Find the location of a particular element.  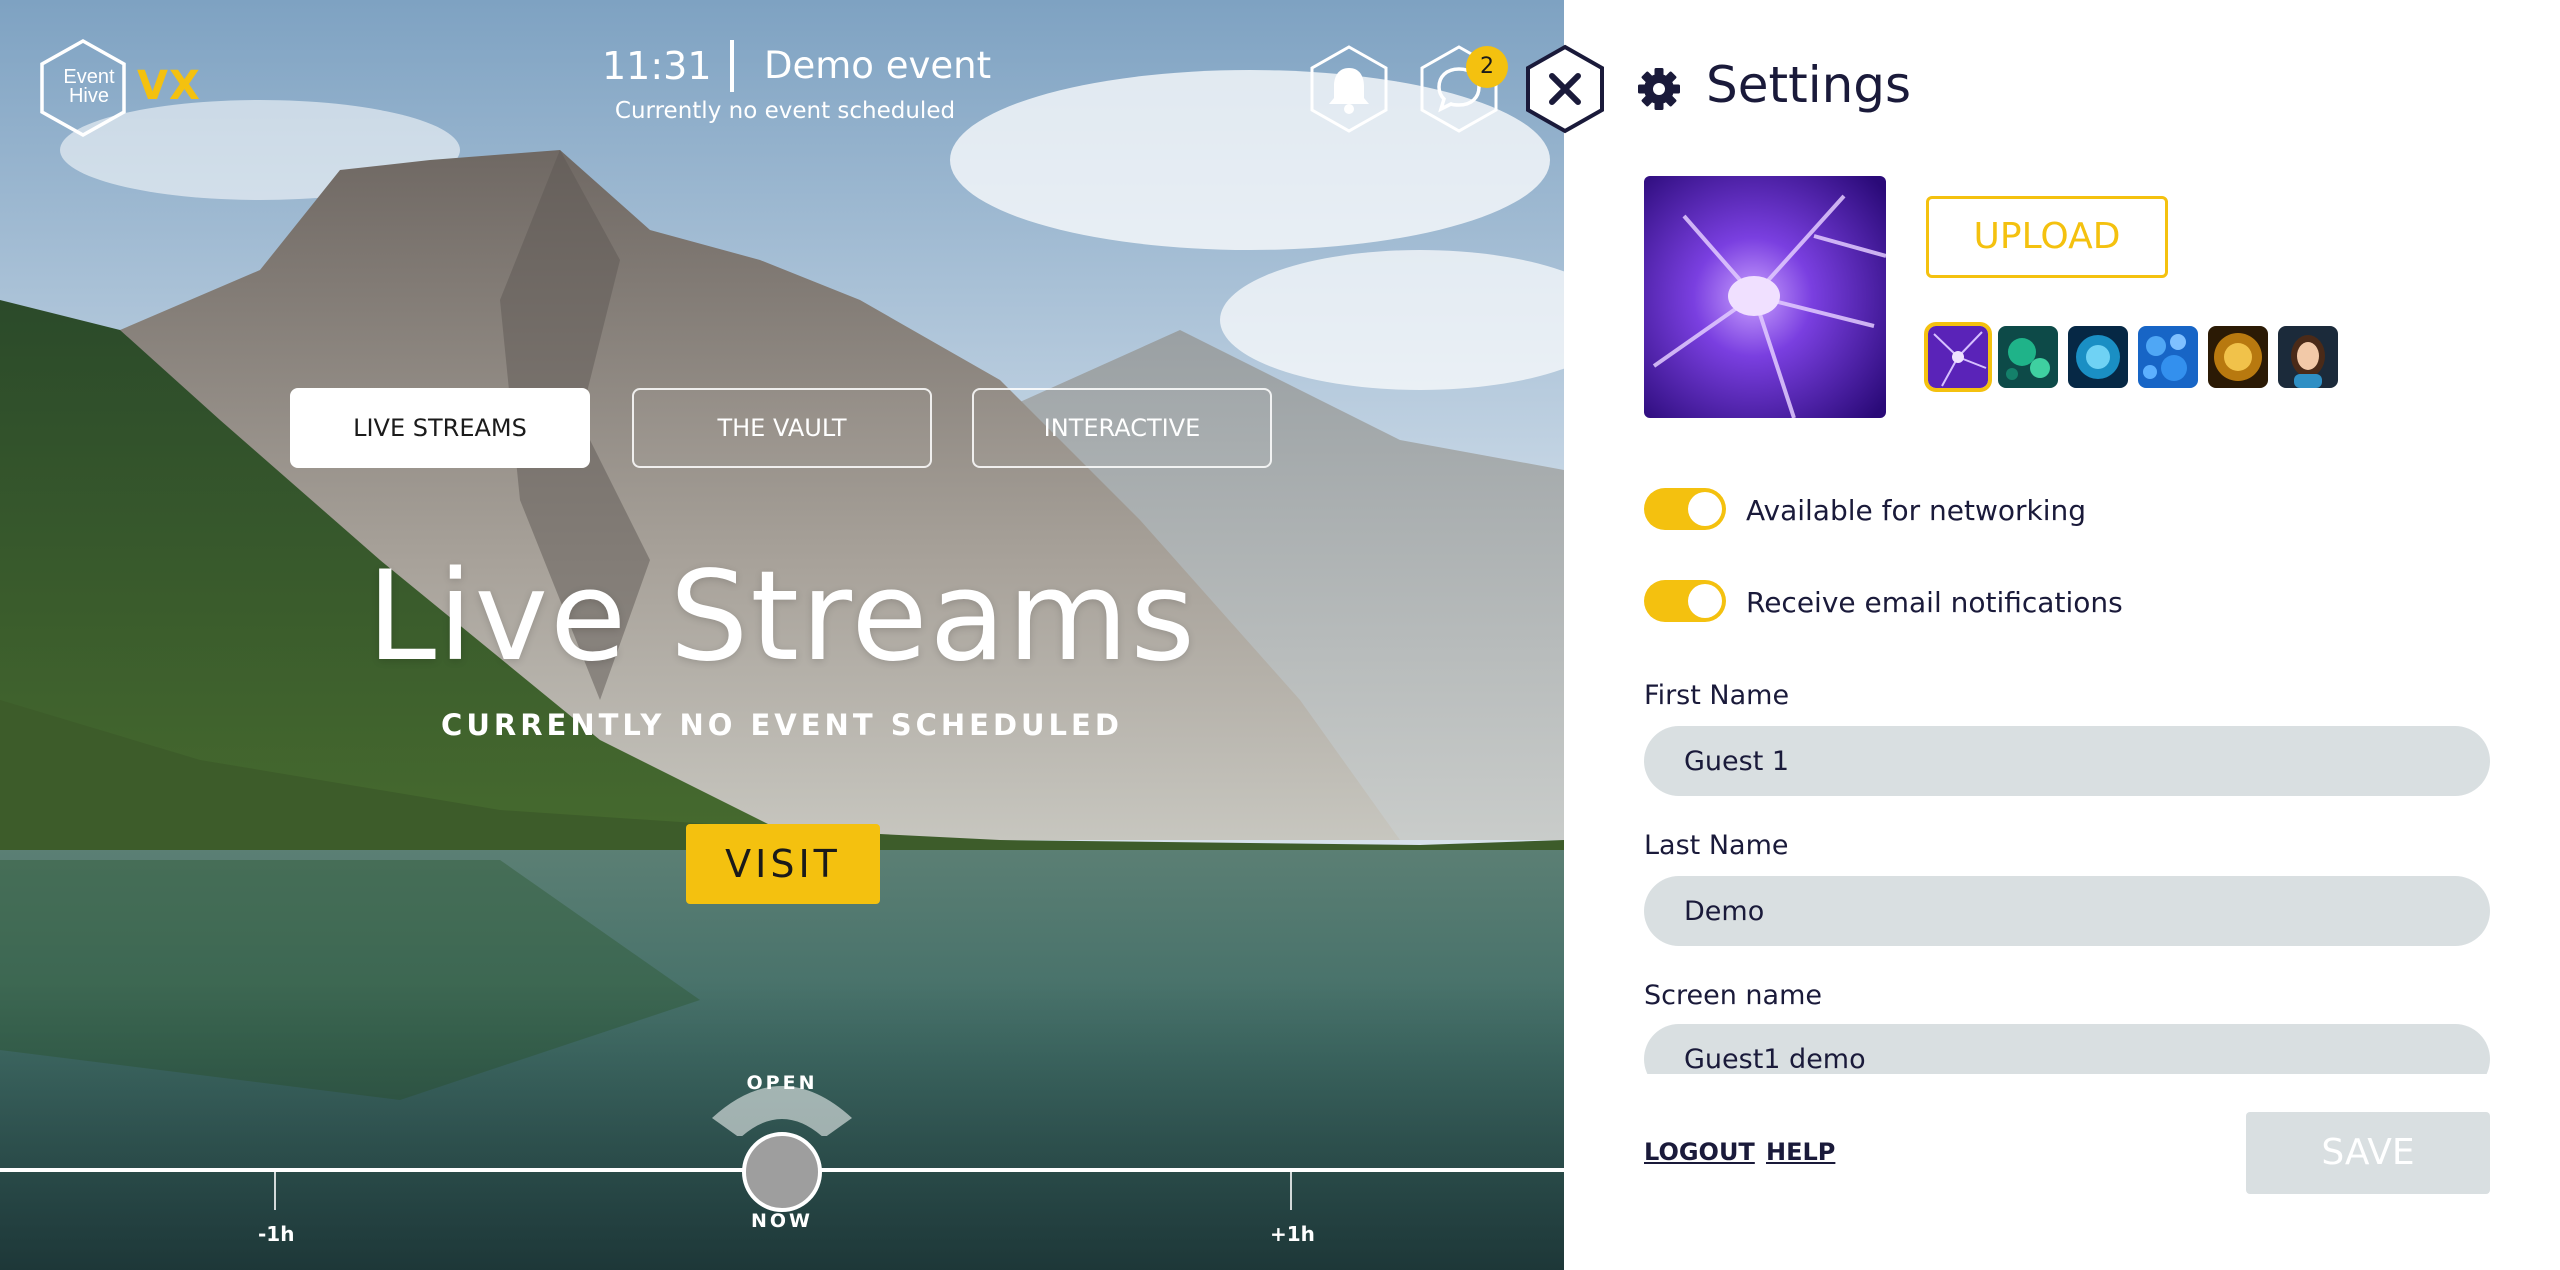

event-subtitle: Currently no event scheduled is located at coordinates (785, 111).